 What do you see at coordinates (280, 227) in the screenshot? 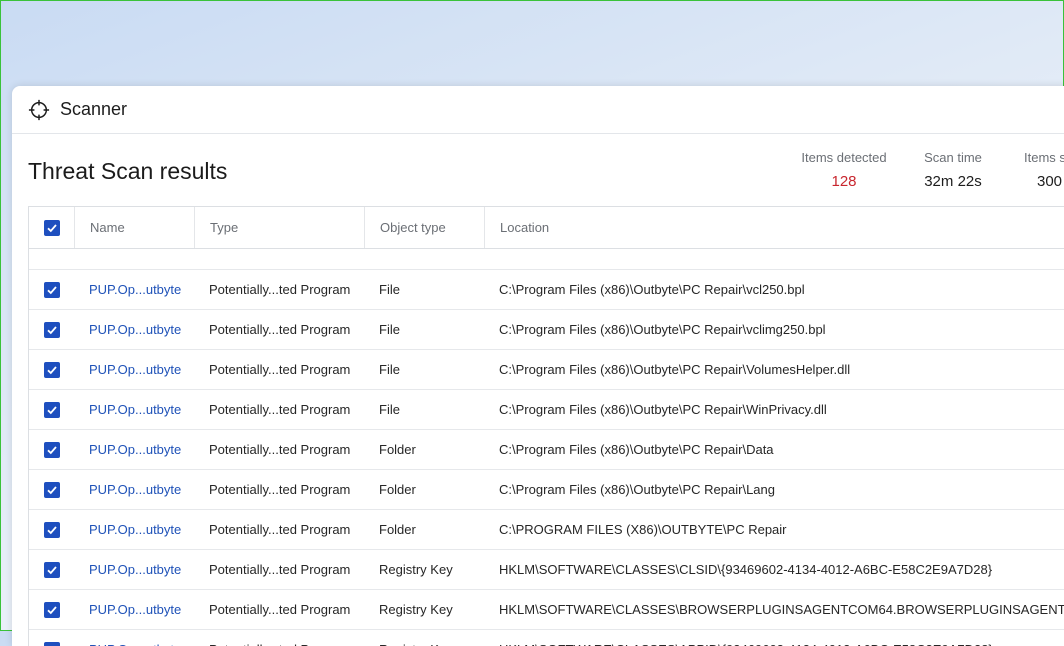
I see `column-header-type: Type` at bounding box center [280, 227].